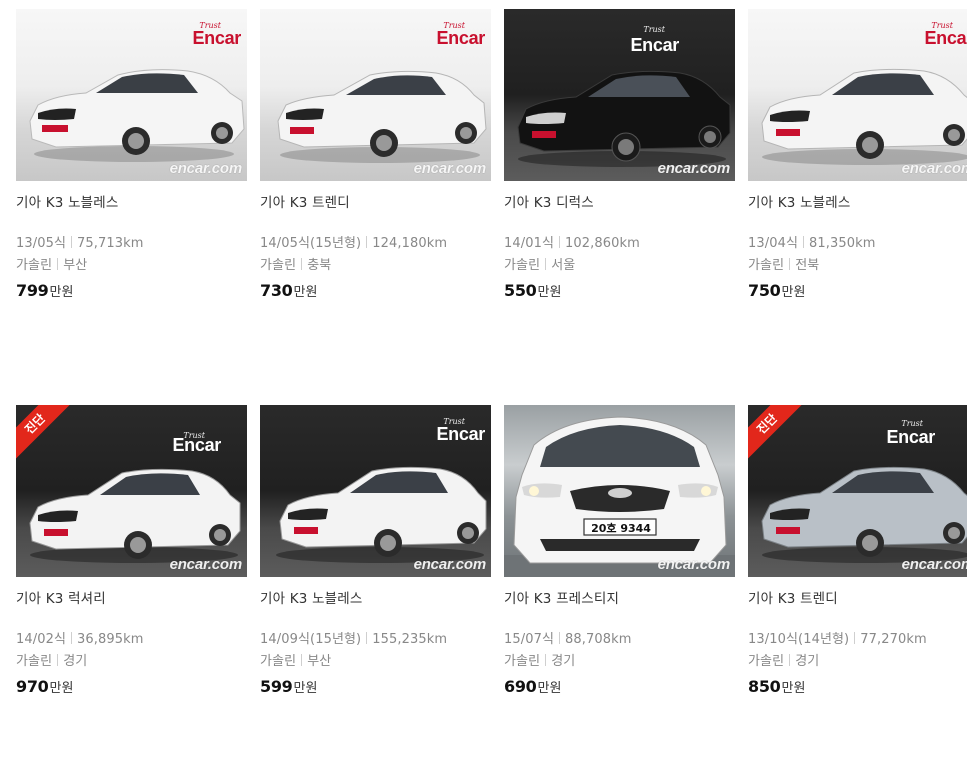  I want to click on price-value: 730, so click(276, 290).